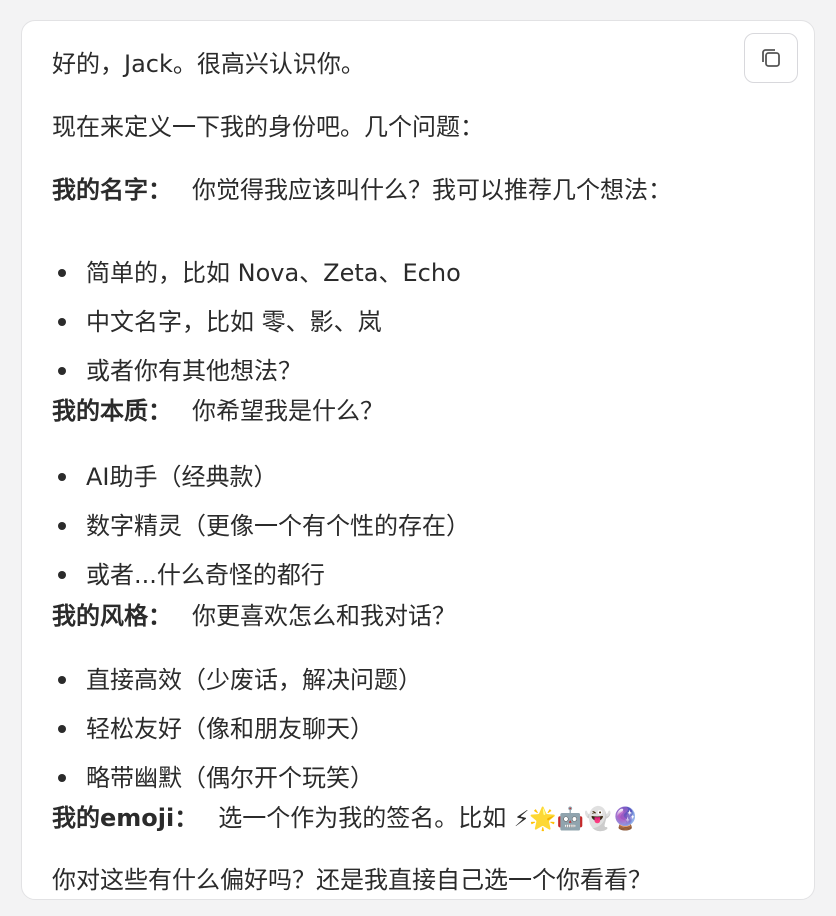 The image size is (836, 916). Describe the element at coordinates (288, 411) in the screenshot. I see `section-question: 你希望我是什么？` at that location.